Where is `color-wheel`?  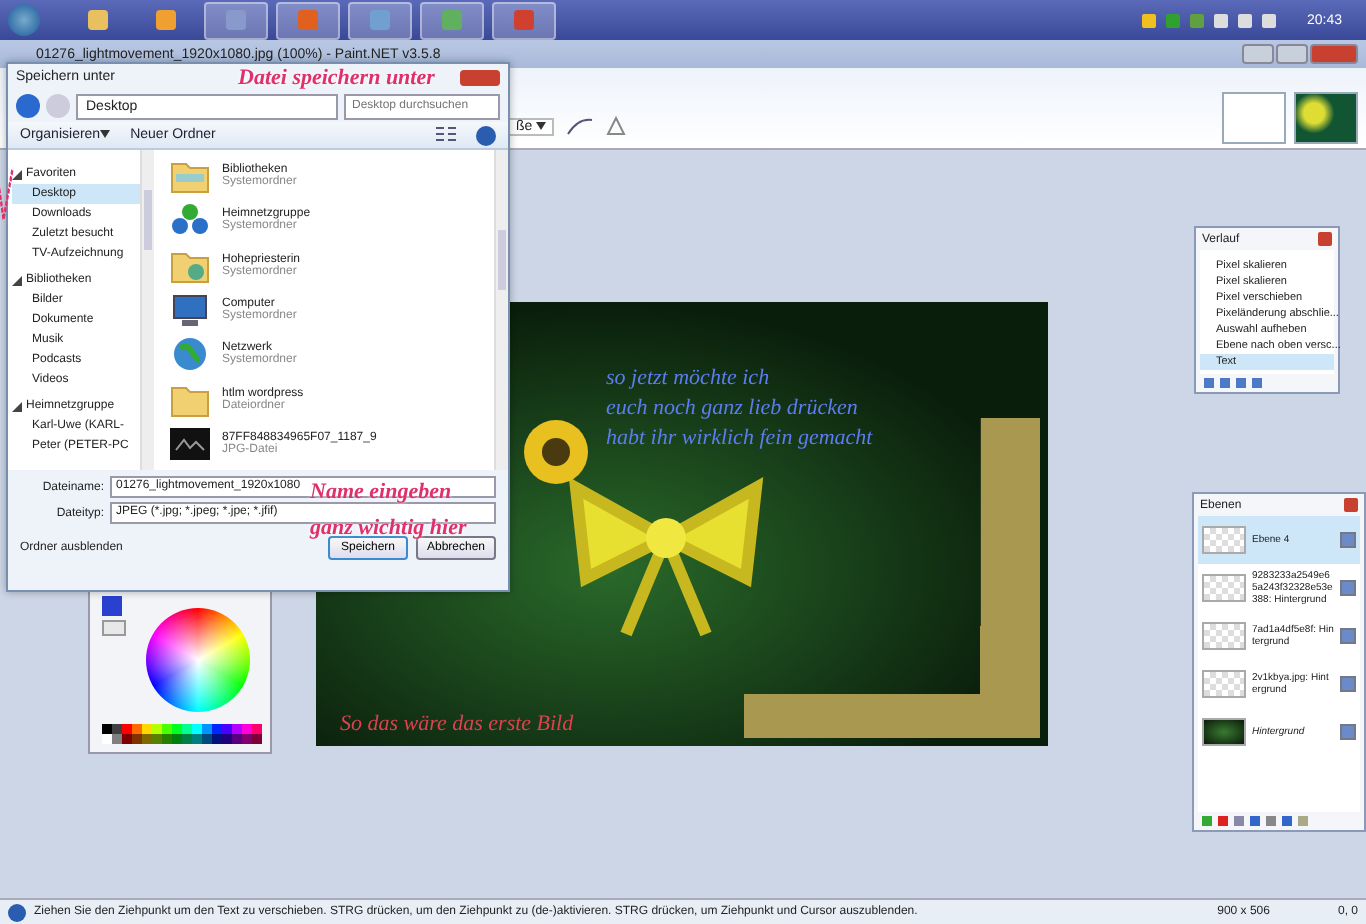 color-wheel is located at coordinates (198, 660).